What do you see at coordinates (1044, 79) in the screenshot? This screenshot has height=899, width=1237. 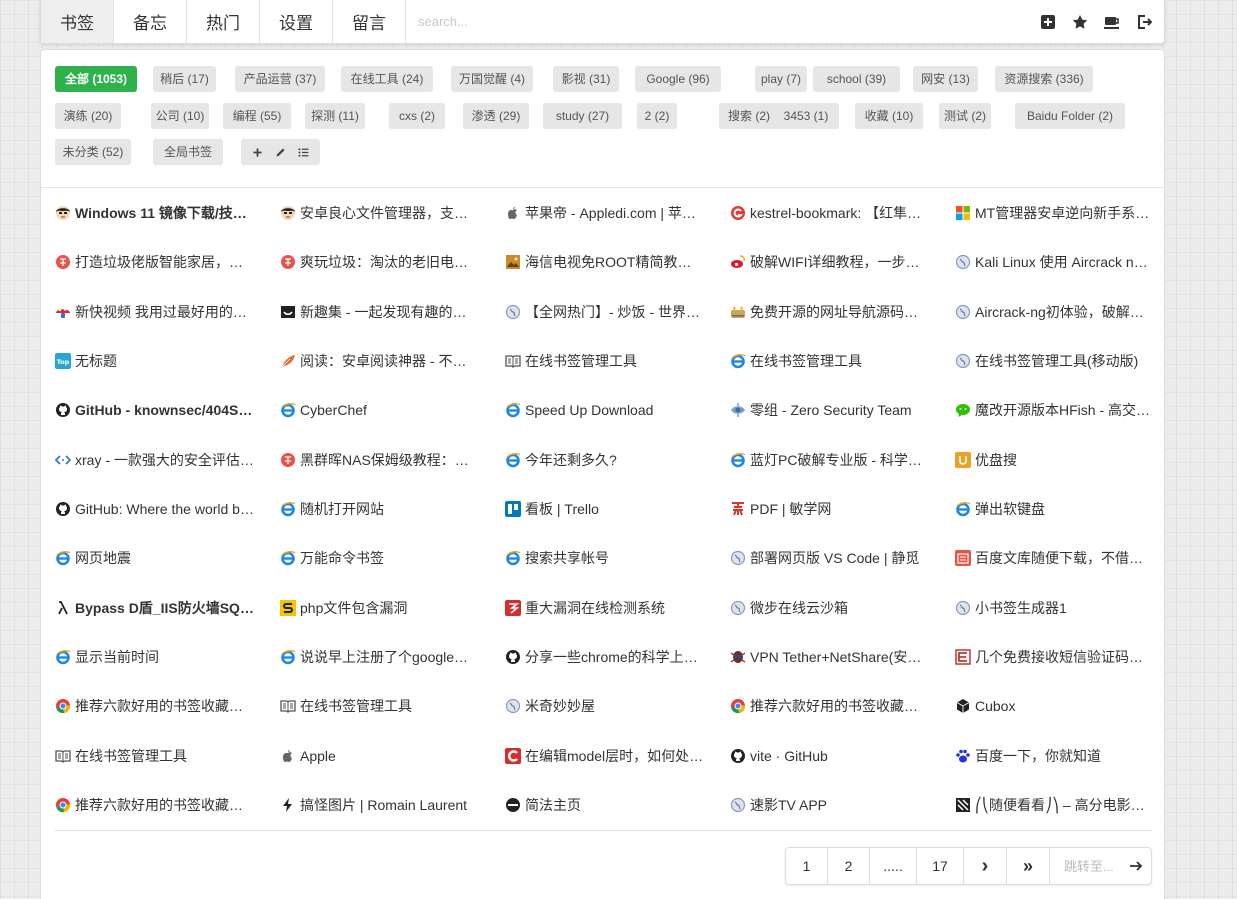 I see `tag-item: 资源搜索 (336)` at bounding box center [1044, 79].